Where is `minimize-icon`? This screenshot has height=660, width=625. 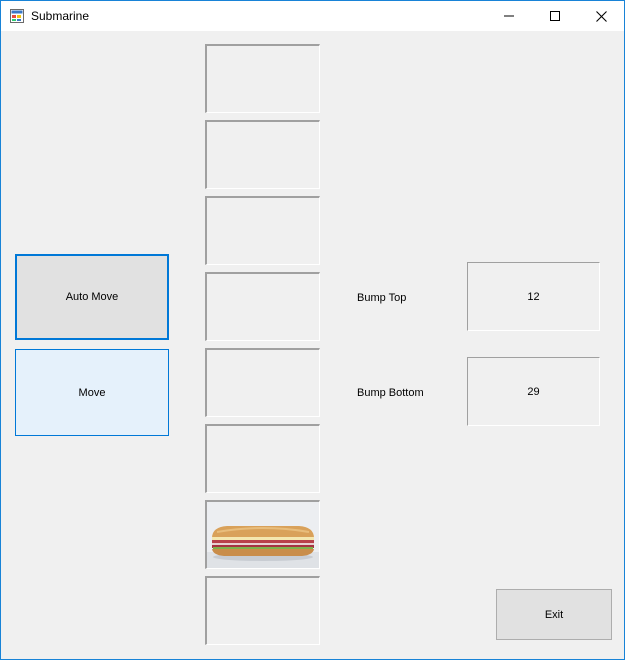 minimize-icon is located at coordinates (509, 16).